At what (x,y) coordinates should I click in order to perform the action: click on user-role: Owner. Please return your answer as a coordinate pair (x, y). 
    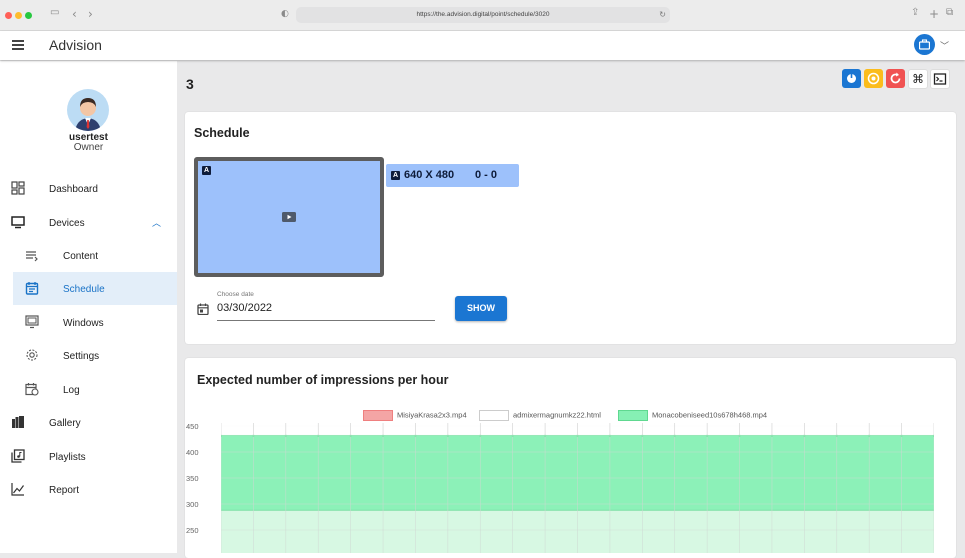
    Looking at the image, I should click on (88, 147).